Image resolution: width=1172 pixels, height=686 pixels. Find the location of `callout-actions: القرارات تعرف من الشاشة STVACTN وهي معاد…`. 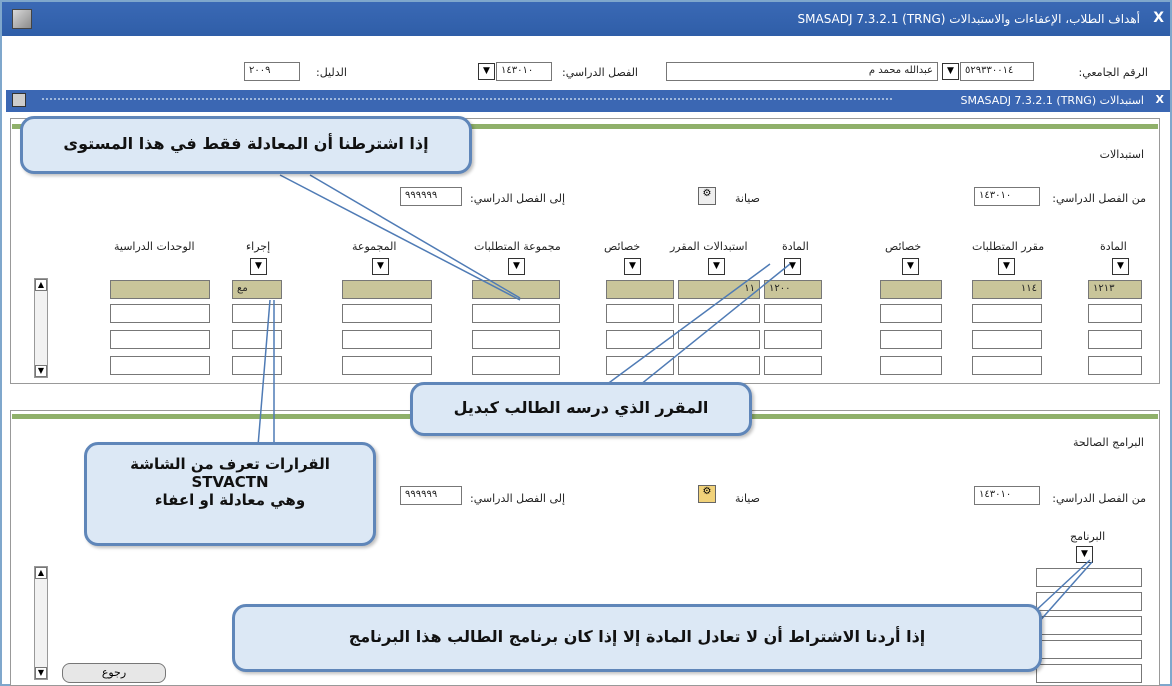

callout-actions: القرارات تعرف من الشاشة STVACTN وهي معاد… is located at coordinates (230, 494).